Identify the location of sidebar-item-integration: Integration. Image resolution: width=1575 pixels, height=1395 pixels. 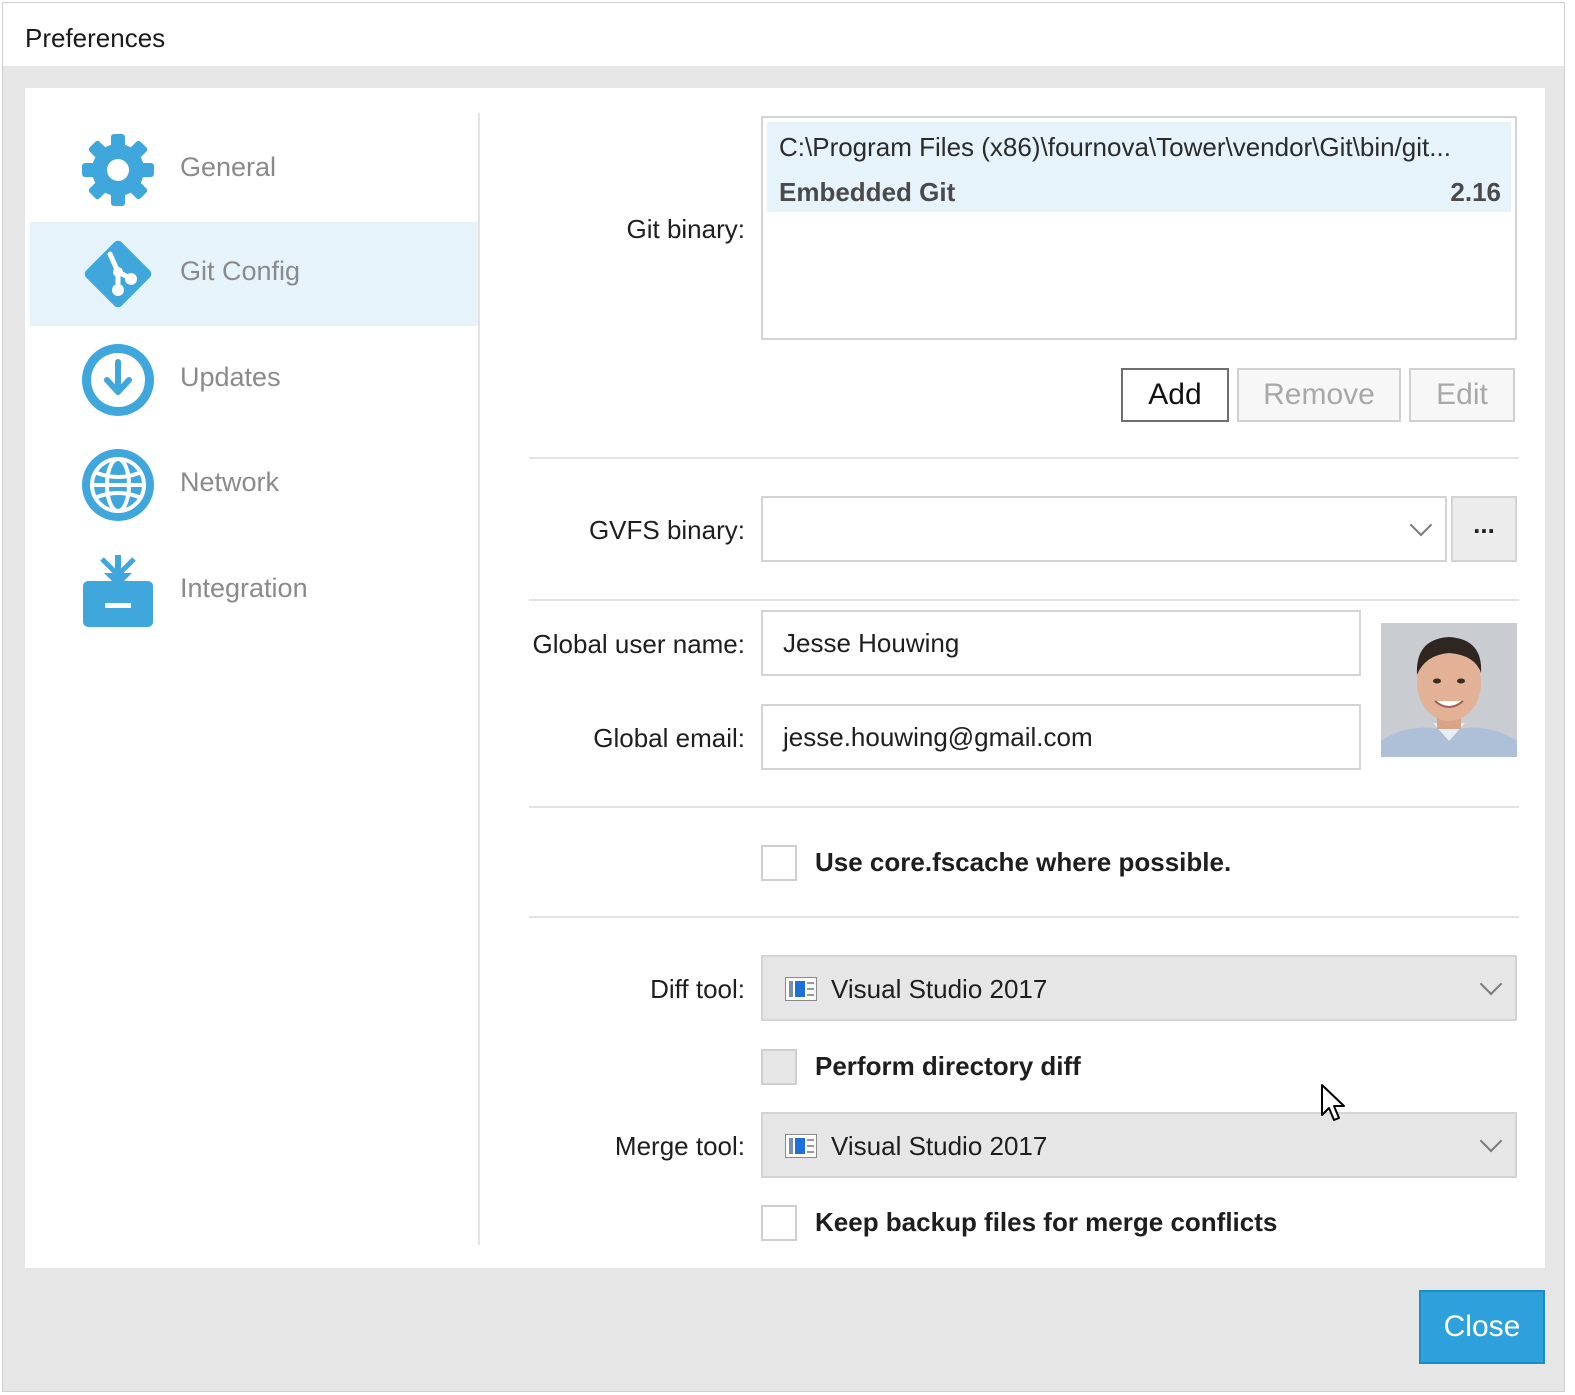
(254, 591).